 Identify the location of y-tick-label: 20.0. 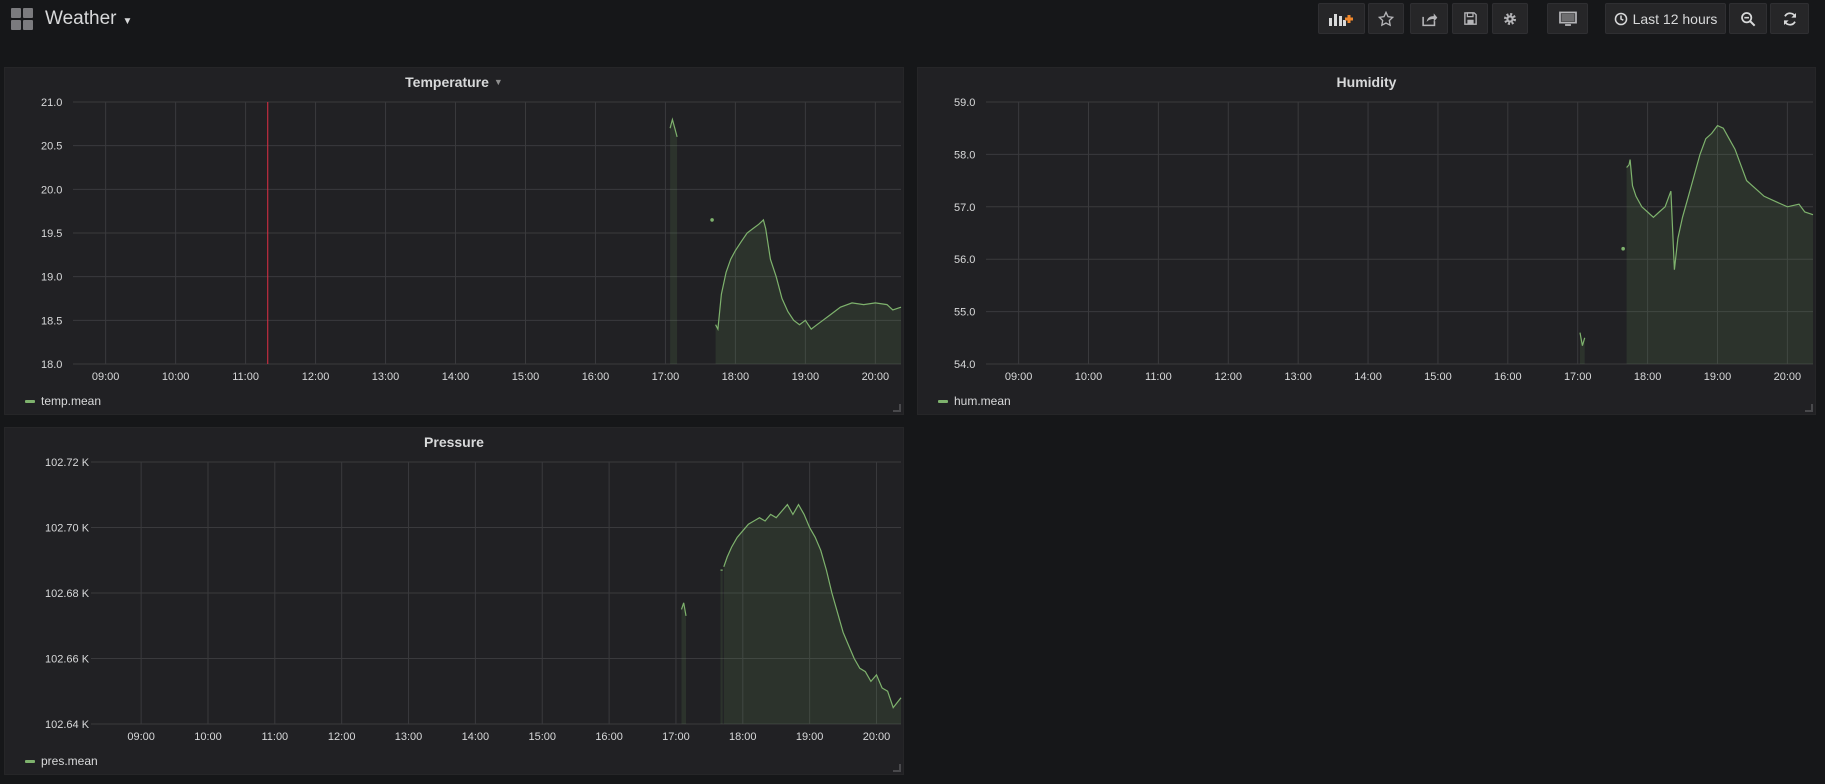
(51, 190).